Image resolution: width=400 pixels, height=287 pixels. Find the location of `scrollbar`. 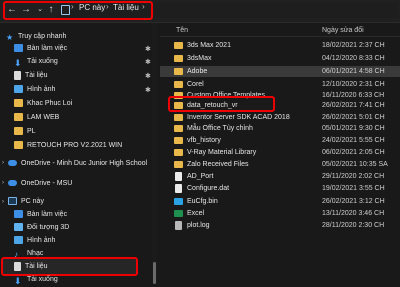

scrollbar is located at coordinates (154, 154).